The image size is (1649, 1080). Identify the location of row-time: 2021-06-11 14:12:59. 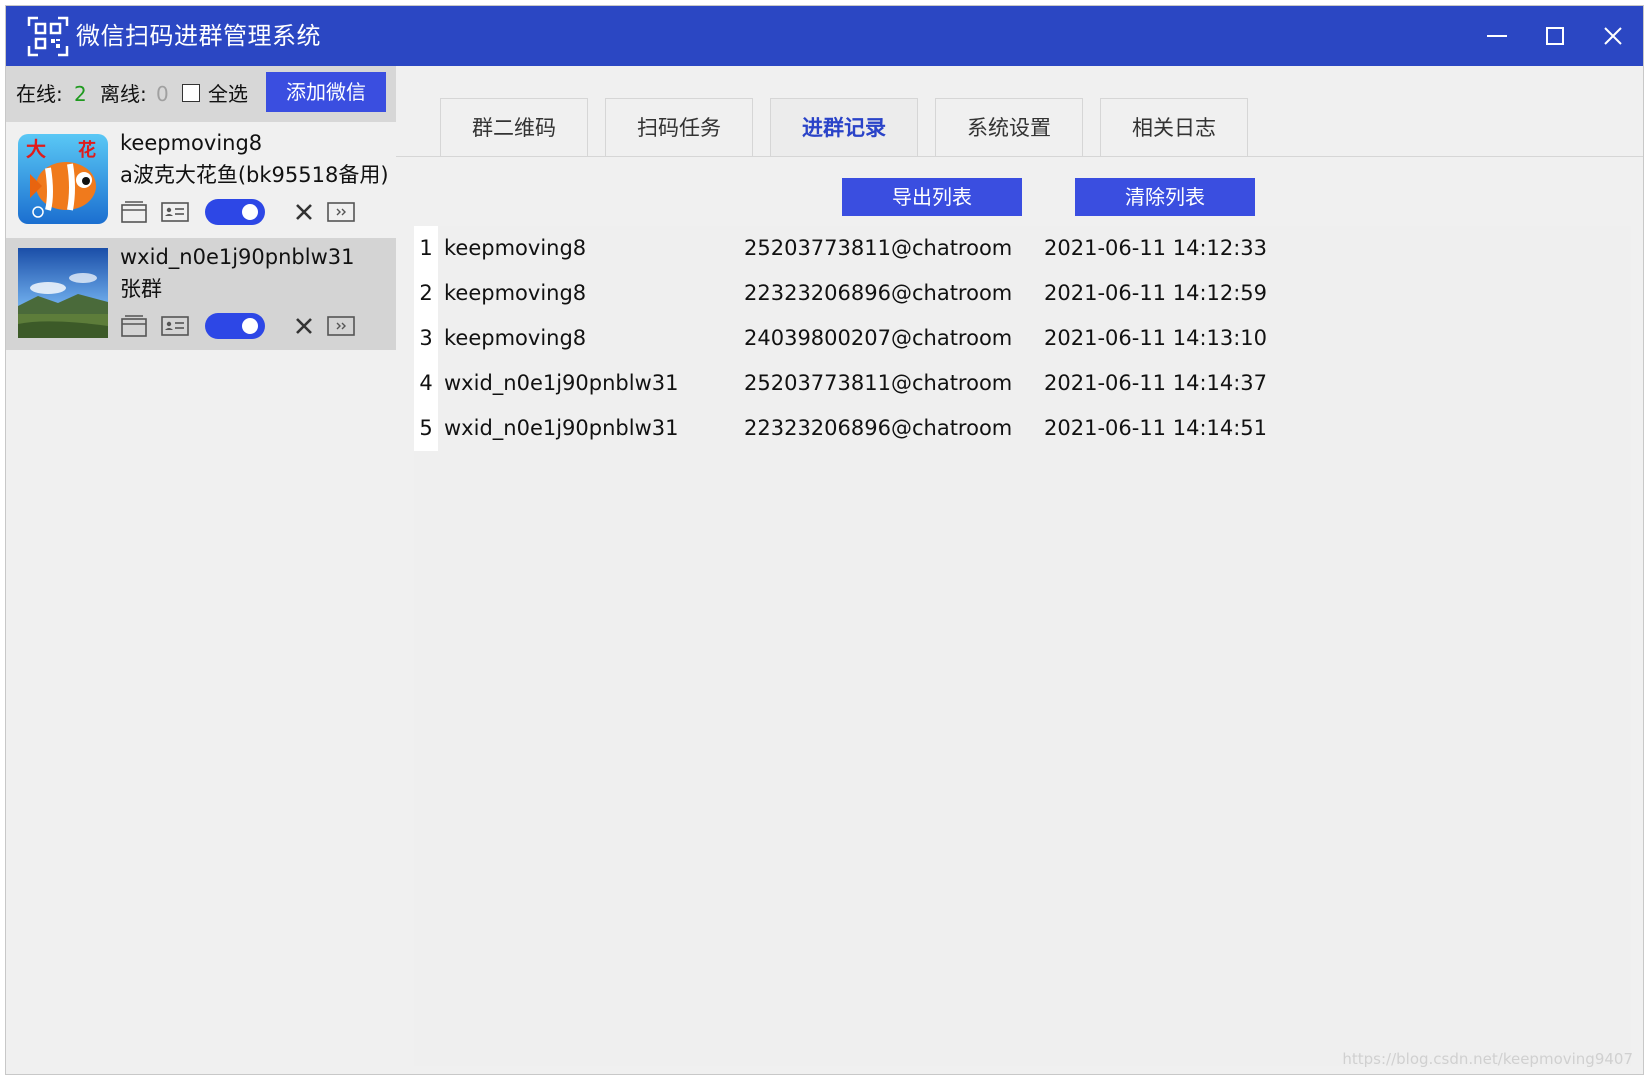
(1156, 293).